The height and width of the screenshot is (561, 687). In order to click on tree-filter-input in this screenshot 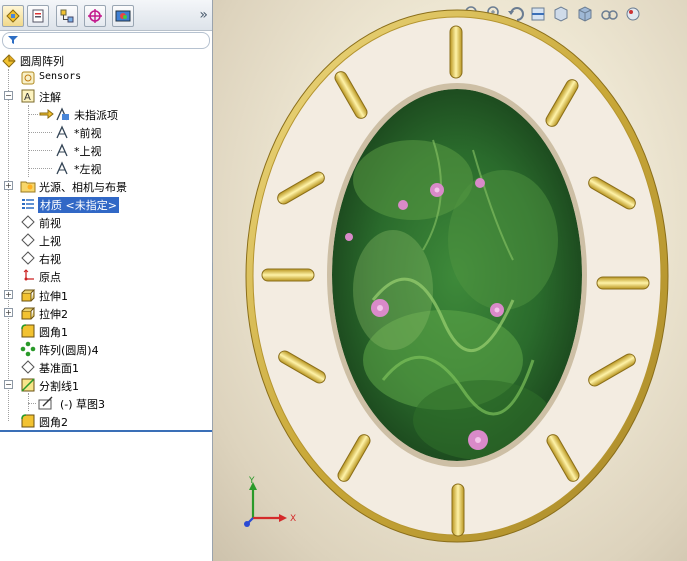, I will do `click(106, 40)`.